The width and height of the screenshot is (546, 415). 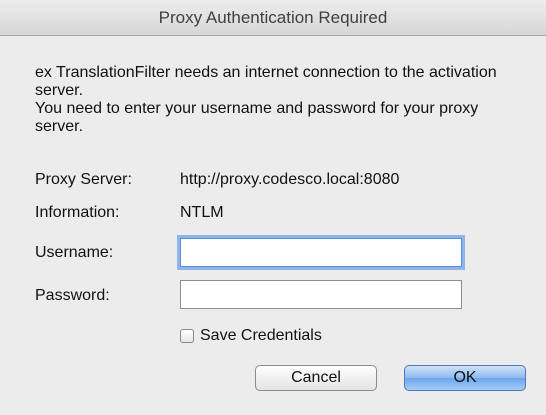 I want to click on information-value: NTLM, so click(x=202, y=212).